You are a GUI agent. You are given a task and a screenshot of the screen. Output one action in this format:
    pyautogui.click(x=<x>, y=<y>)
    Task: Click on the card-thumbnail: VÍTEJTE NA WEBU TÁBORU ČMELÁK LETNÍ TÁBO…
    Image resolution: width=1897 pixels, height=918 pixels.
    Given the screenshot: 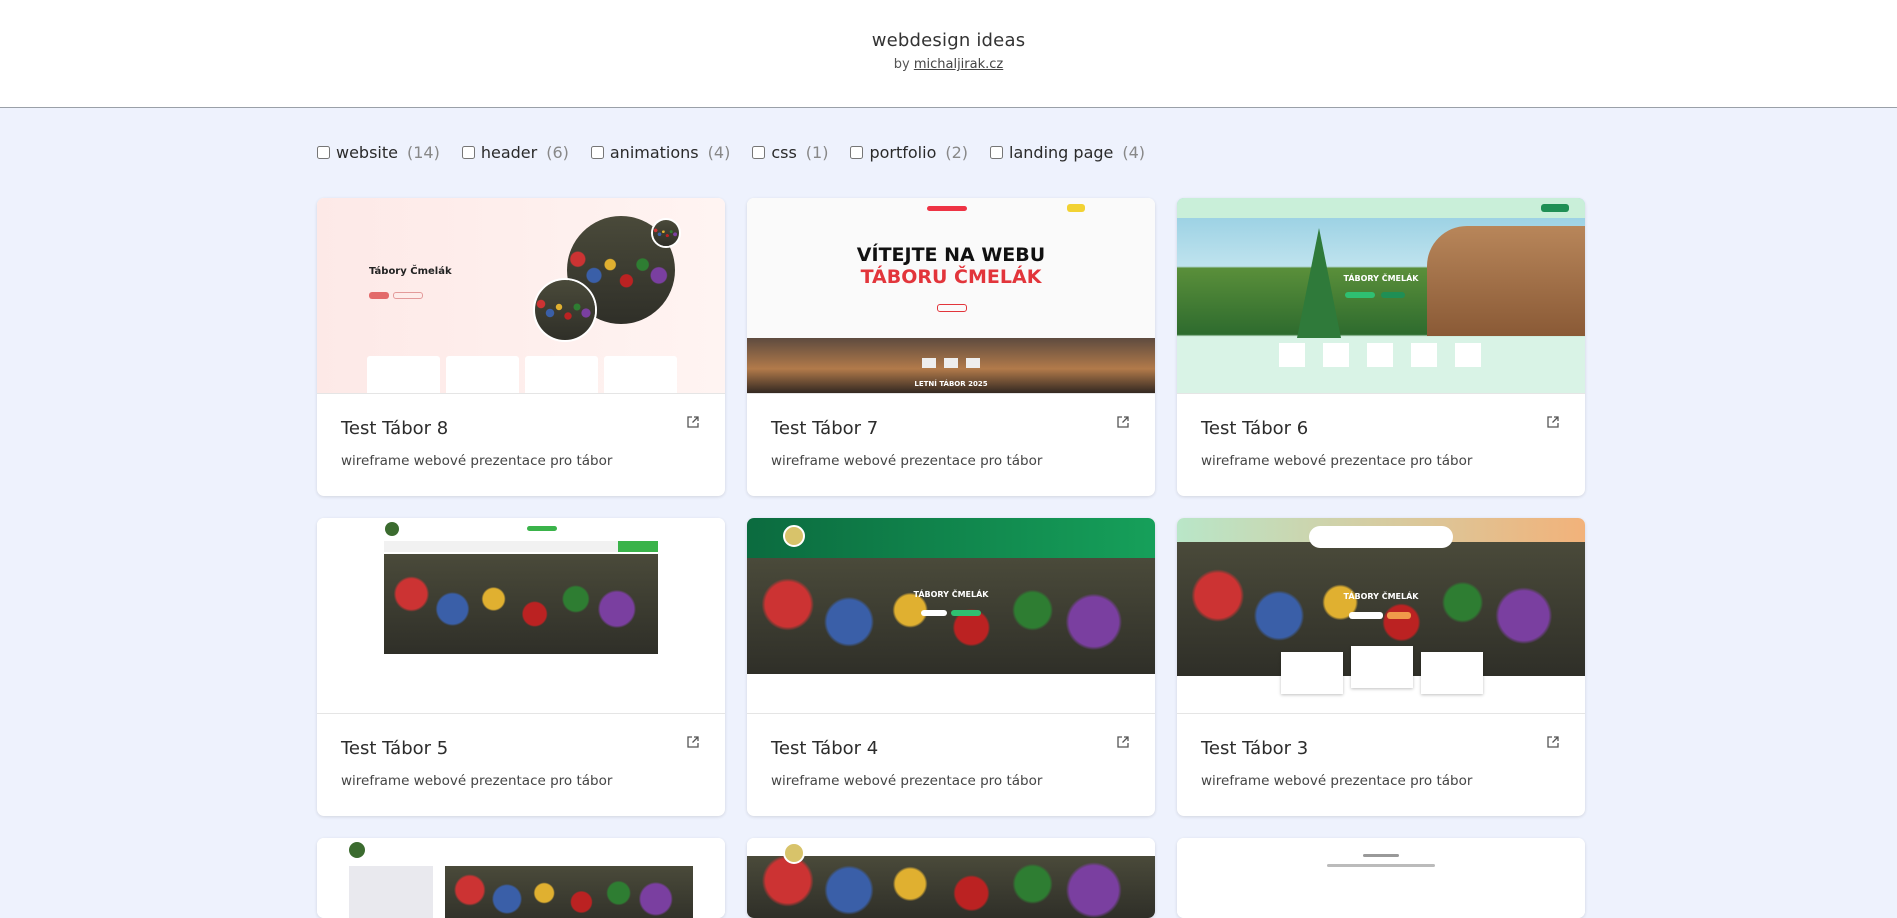 What is the action you would take?
    pyautogui.click(x=951, y=296)
    